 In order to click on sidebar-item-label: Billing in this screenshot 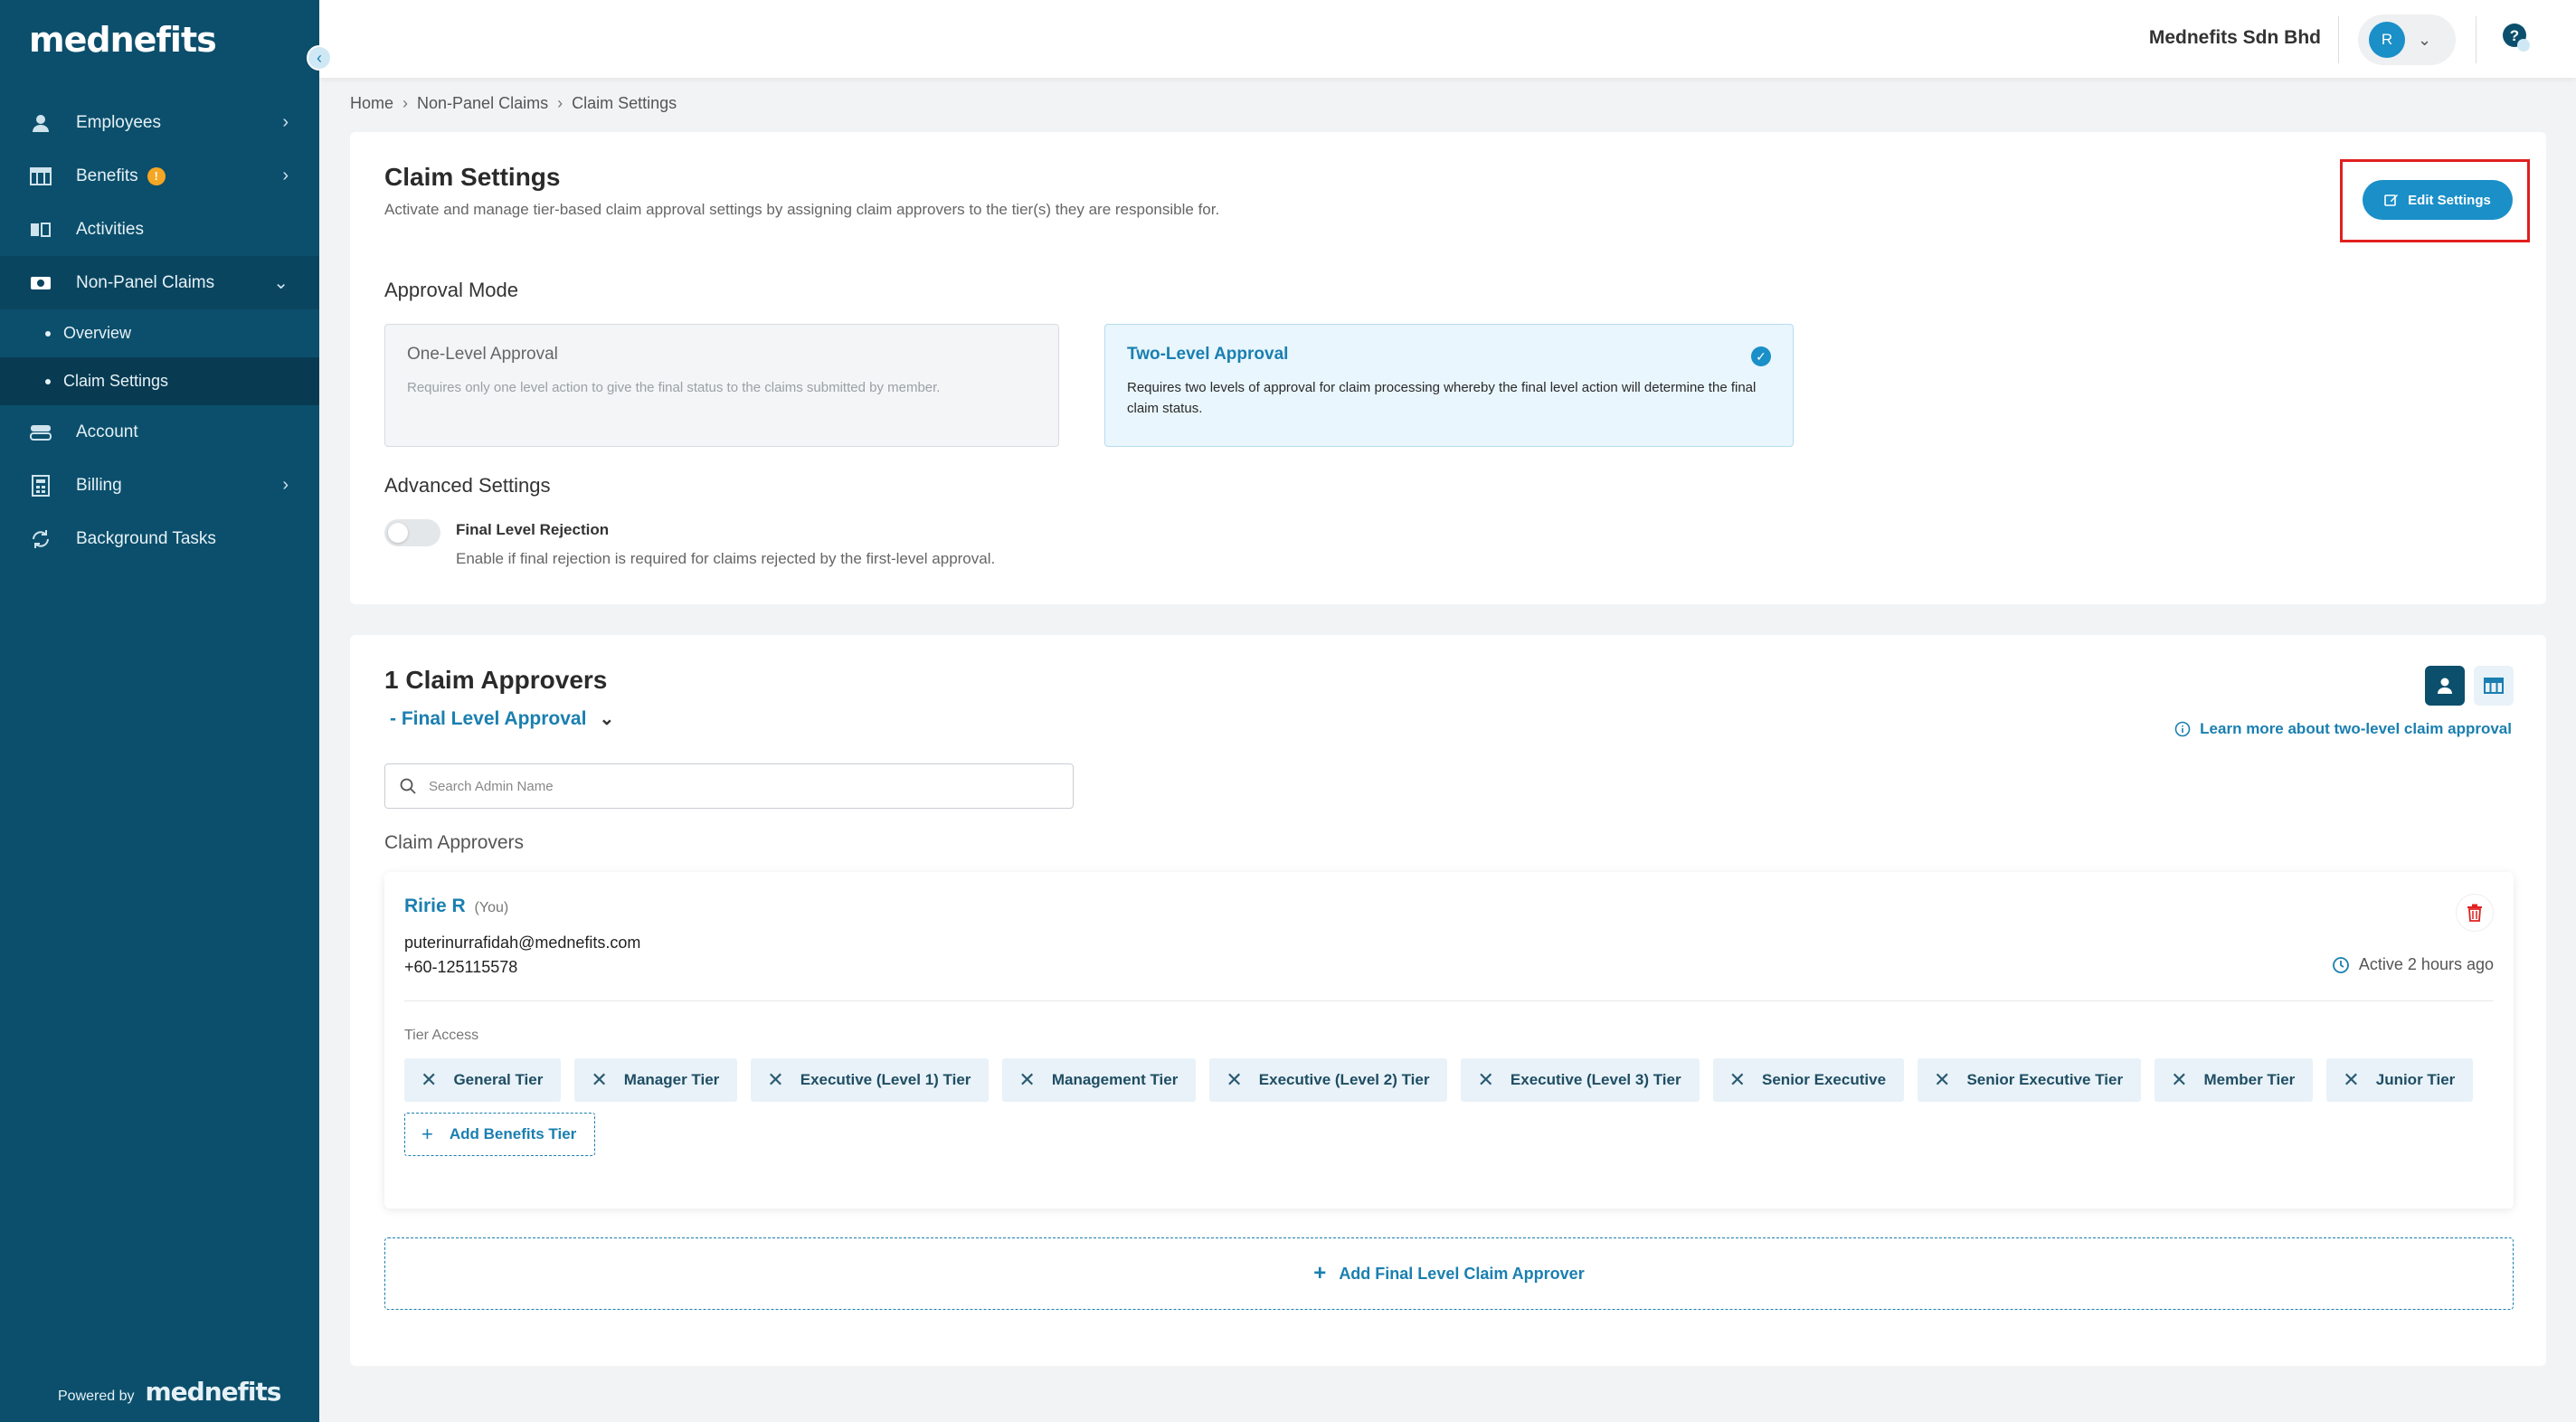, I will do `click(99, 485)`.